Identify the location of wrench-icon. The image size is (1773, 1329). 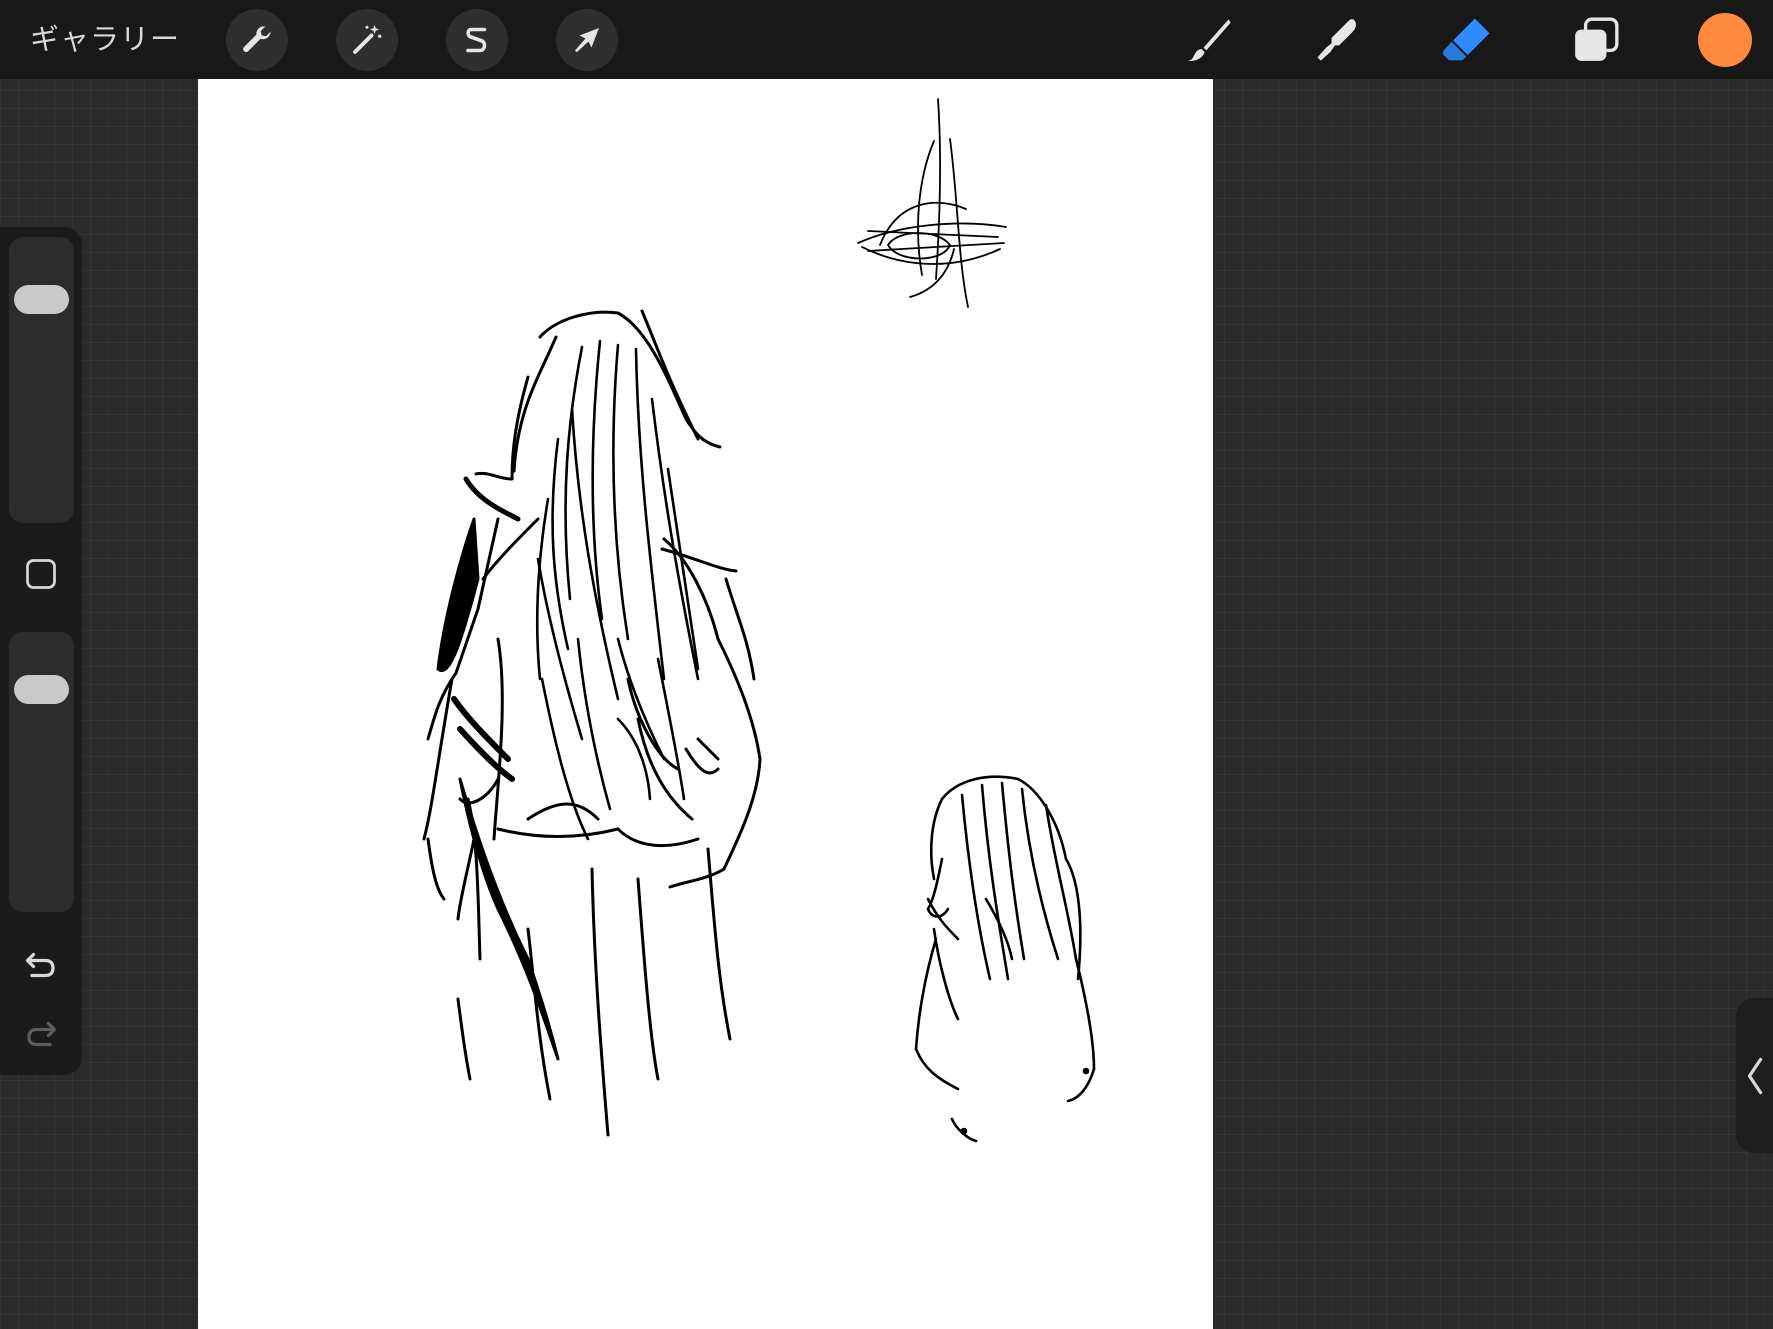
(257, 39).